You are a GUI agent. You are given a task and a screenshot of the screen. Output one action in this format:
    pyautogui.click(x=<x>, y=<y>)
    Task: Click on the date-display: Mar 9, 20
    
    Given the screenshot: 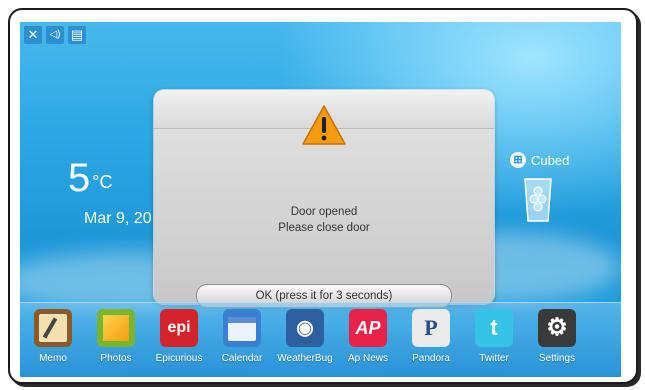 What is the action you would take?
    pyautogui.click(x=118, y=218)
    